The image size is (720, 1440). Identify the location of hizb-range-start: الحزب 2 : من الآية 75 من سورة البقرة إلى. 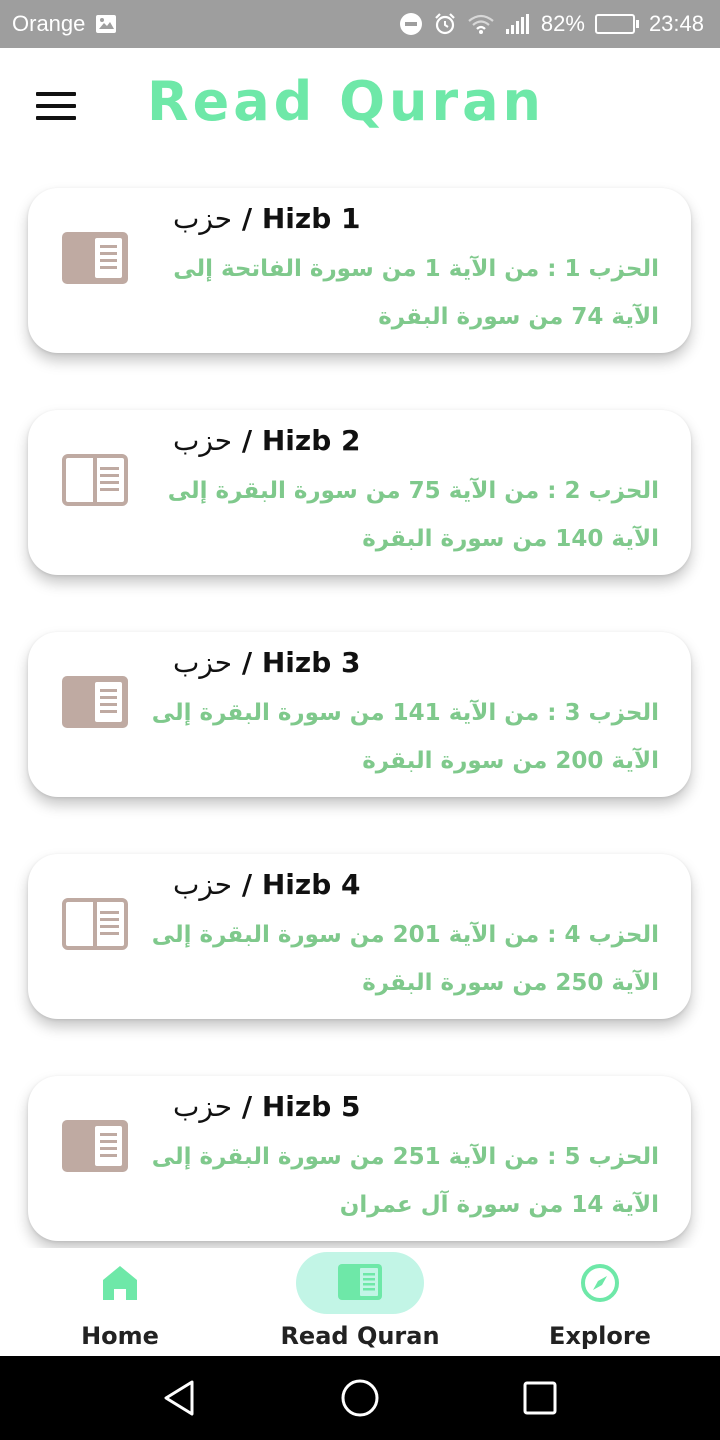
(413, 491).